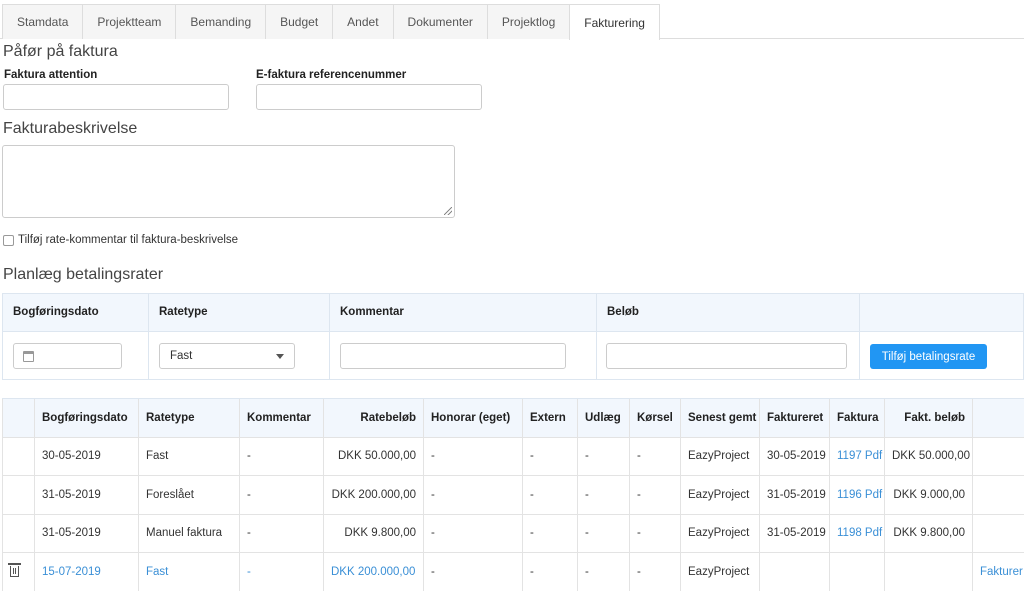 This screenshot has width=1024, height=591. What do you see at coordinates (86, 417) in the screenshot?
I see `col-header-date: Bogføringsdato` at bounding box center [86, 417].